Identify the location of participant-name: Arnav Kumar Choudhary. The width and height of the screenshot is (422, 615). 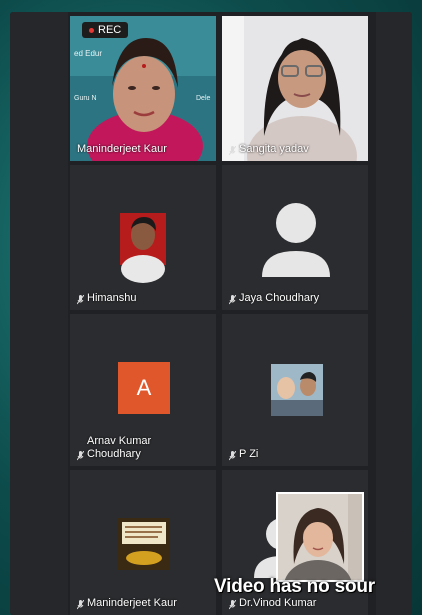
(114, 448).